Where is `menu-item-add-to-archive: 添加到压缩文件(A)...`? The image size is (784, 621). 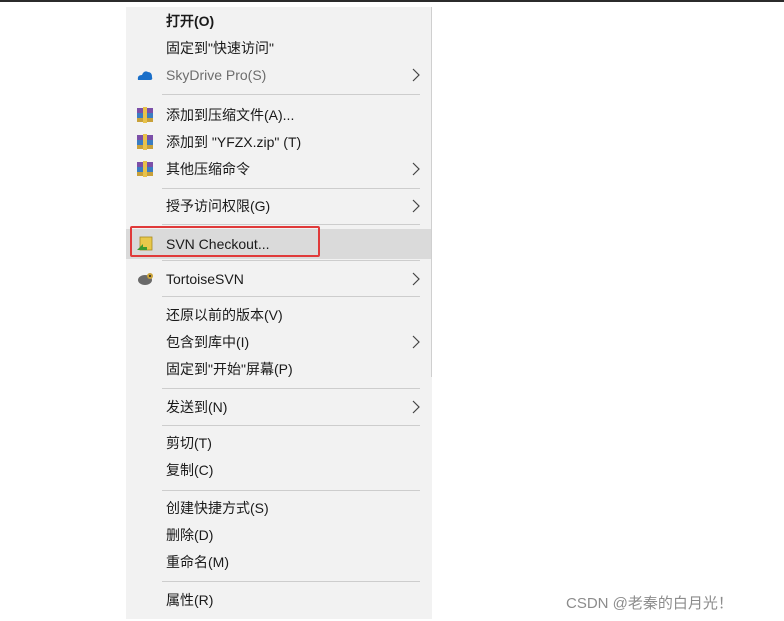 menu-item-add-to-archive: 添加到压缩文件(A)... is located at coordinates (279, 115).